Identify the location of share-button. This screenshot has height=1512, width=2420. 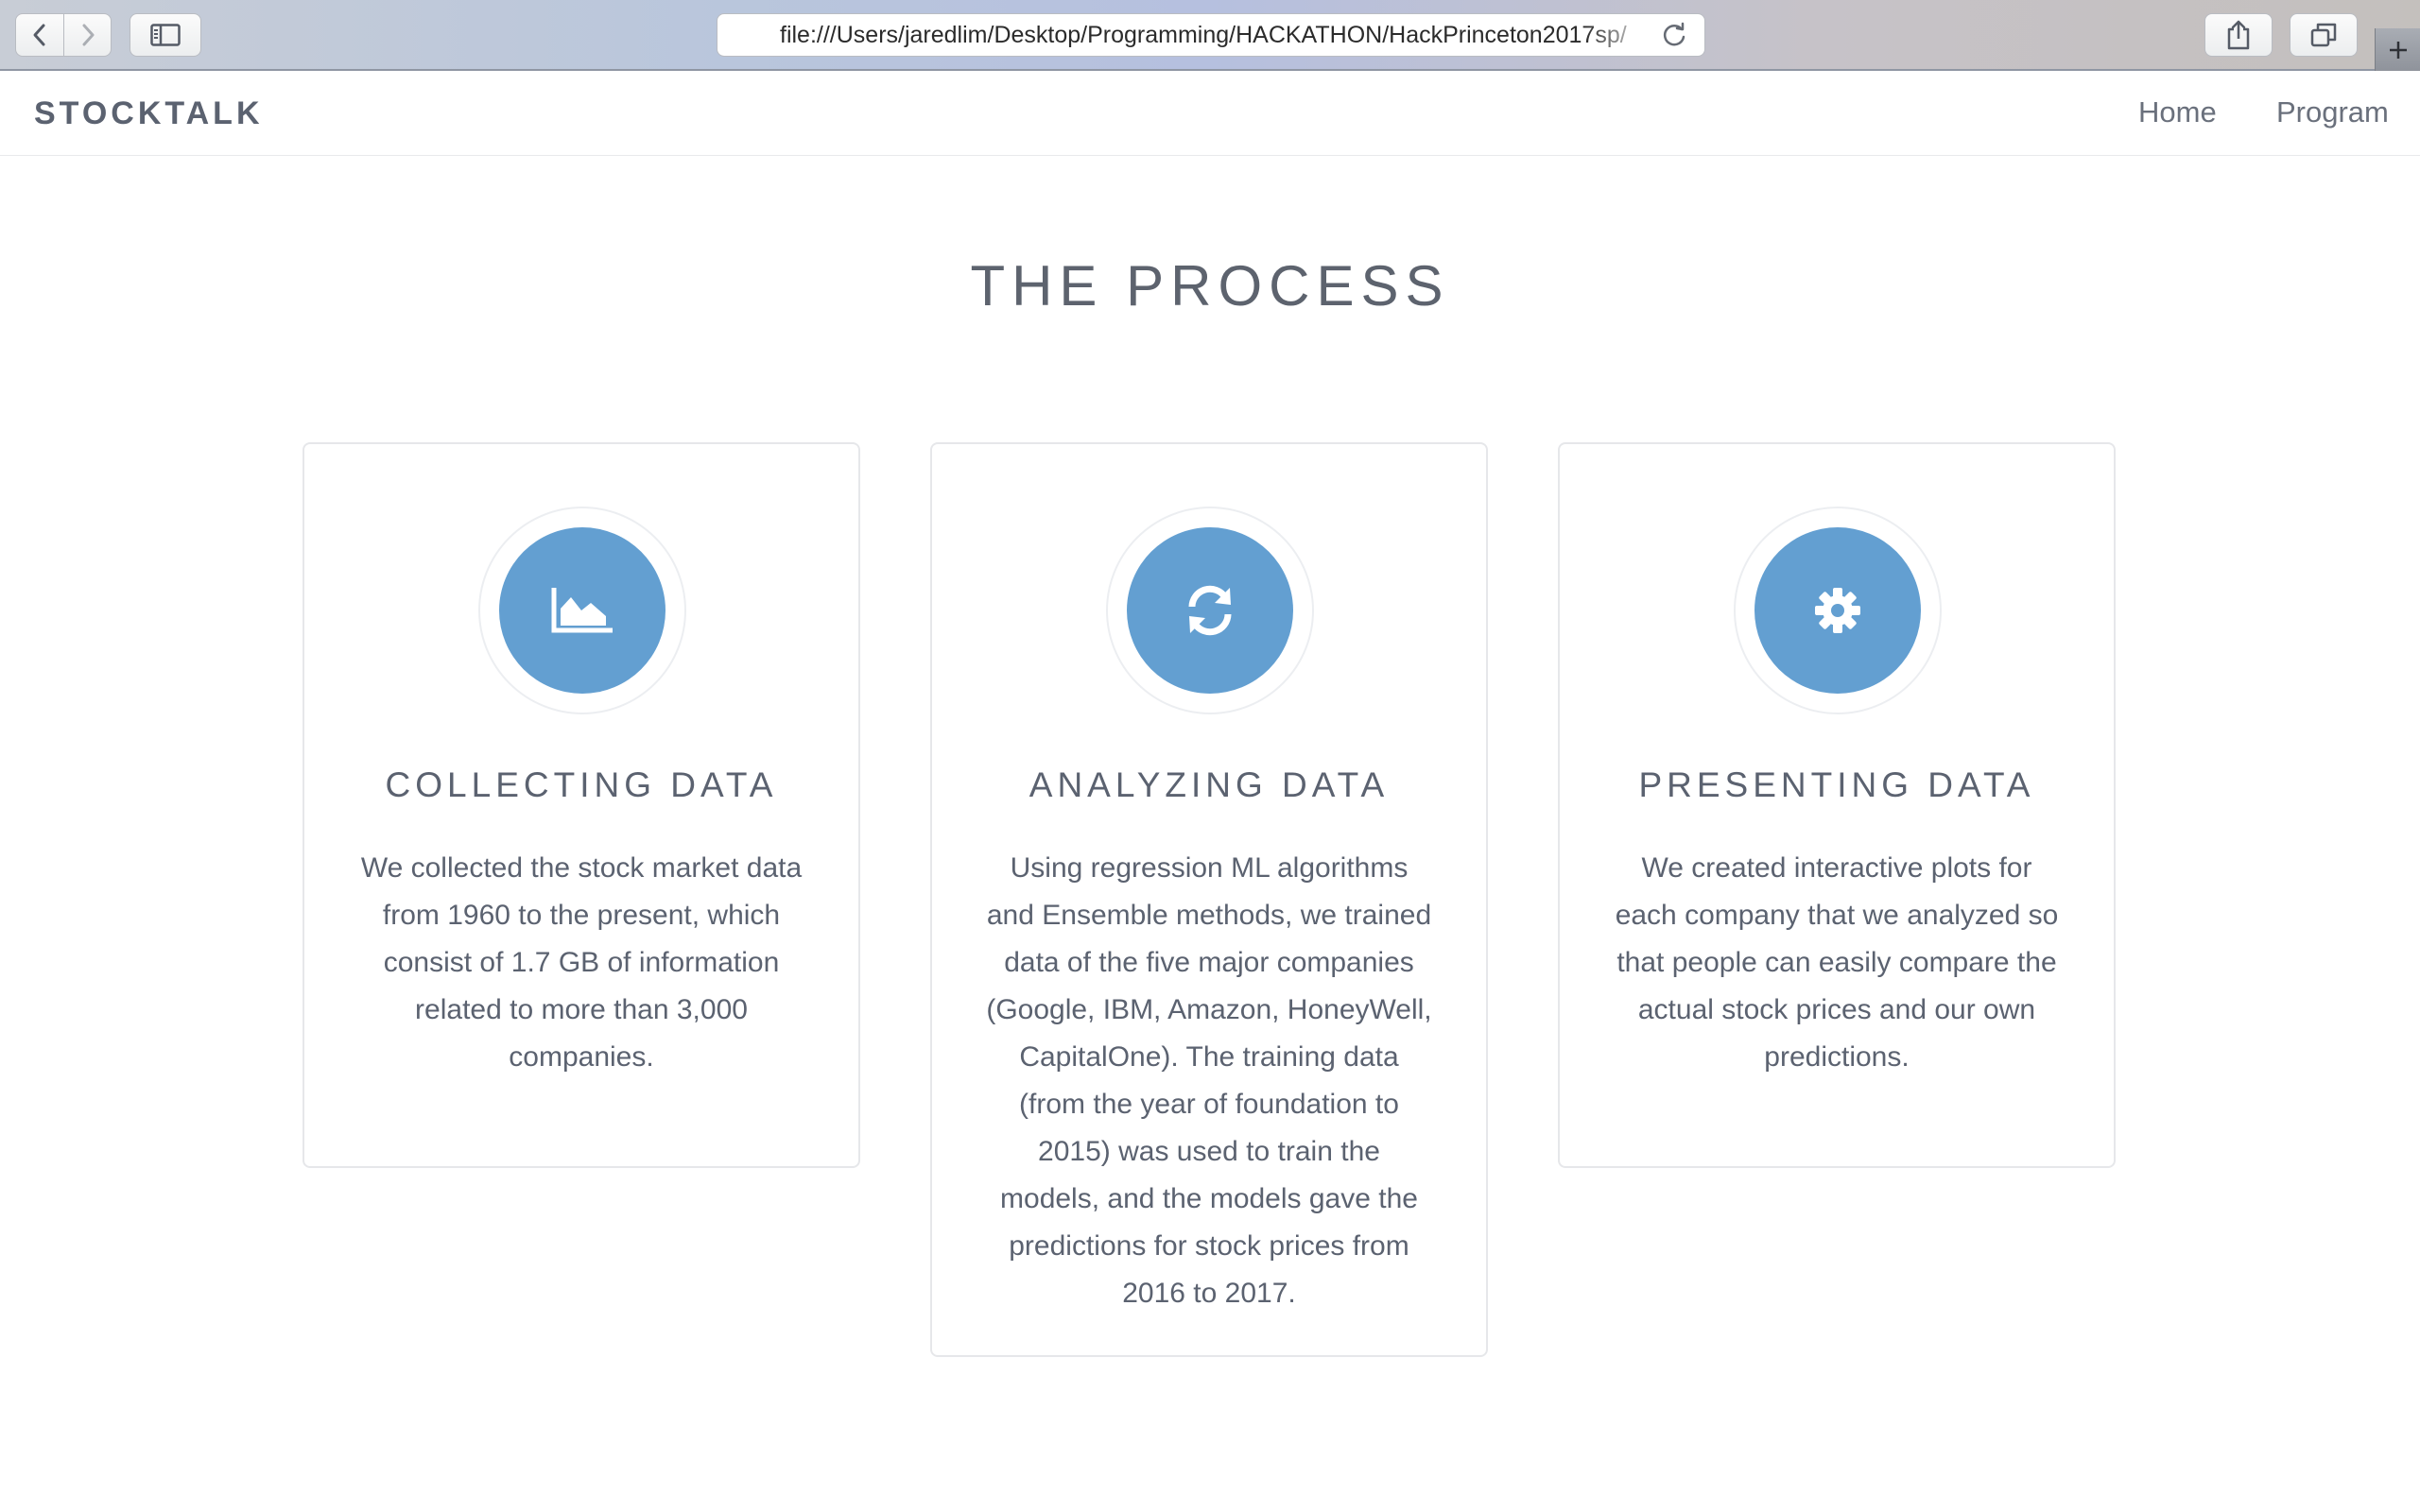
(2238, 35).